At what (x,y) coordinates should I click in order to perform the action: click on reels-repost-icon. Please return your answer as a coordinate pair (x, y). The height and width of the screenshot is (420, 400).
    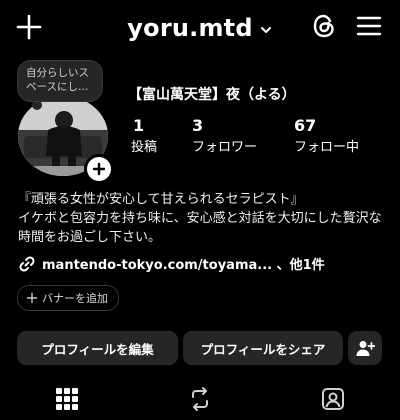
    Looking at the image, I should click on (200, 399).